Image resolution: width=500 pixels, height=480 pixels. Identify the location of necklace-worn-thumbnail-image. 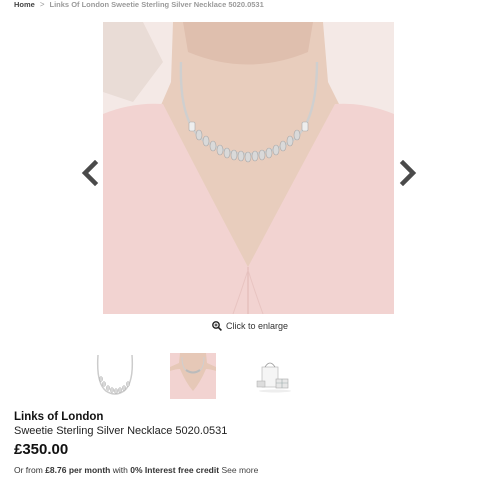
(193, 376).